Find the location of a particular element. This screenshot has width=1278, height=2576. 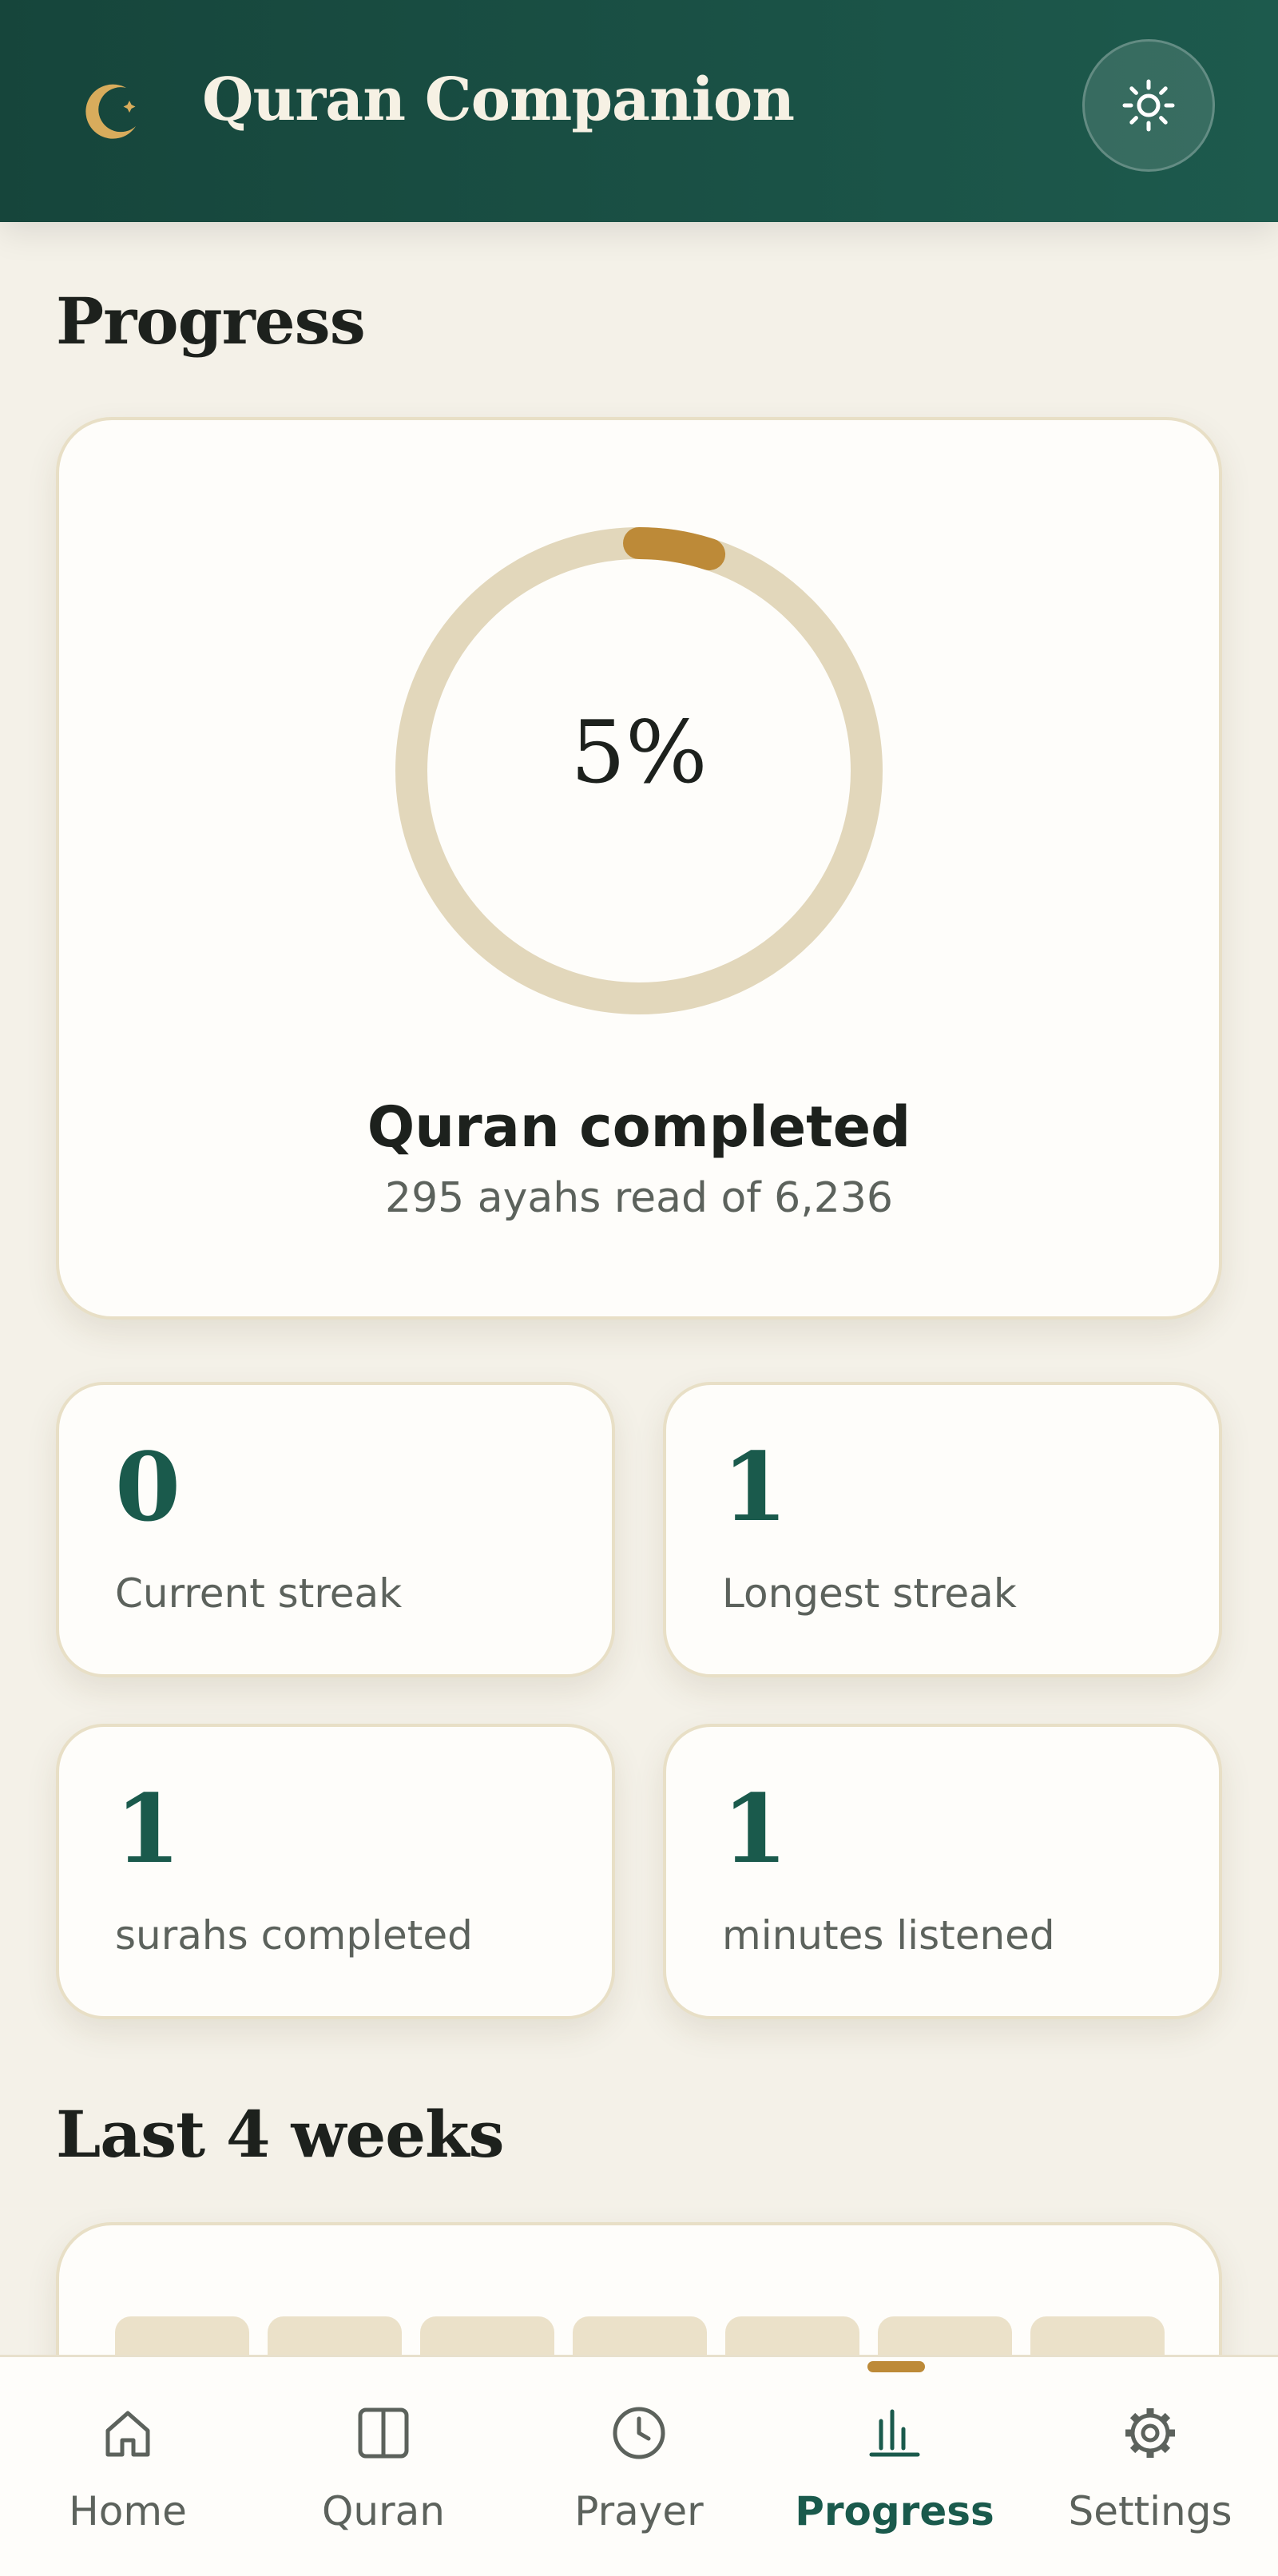

surahs-completed-label: surahs completed is located at coordinates (294, 1935).